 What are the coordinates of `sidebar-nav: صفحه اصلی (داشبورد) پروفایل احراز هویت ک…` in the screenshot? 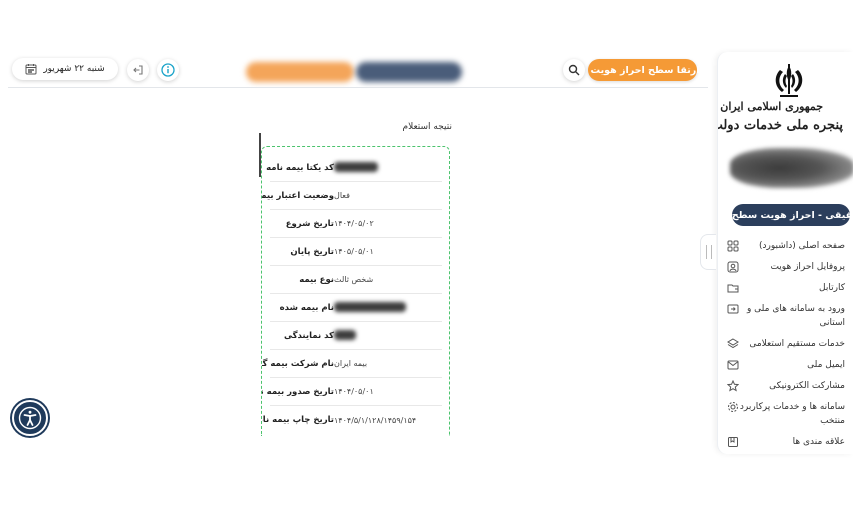 It's located at (785, 346).